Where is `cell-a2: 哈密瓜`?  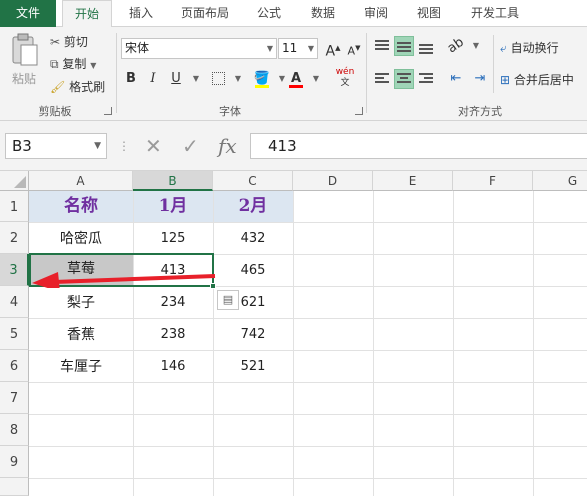 cell-a2: 哈密瓜 is located at coordinates (81, 238).